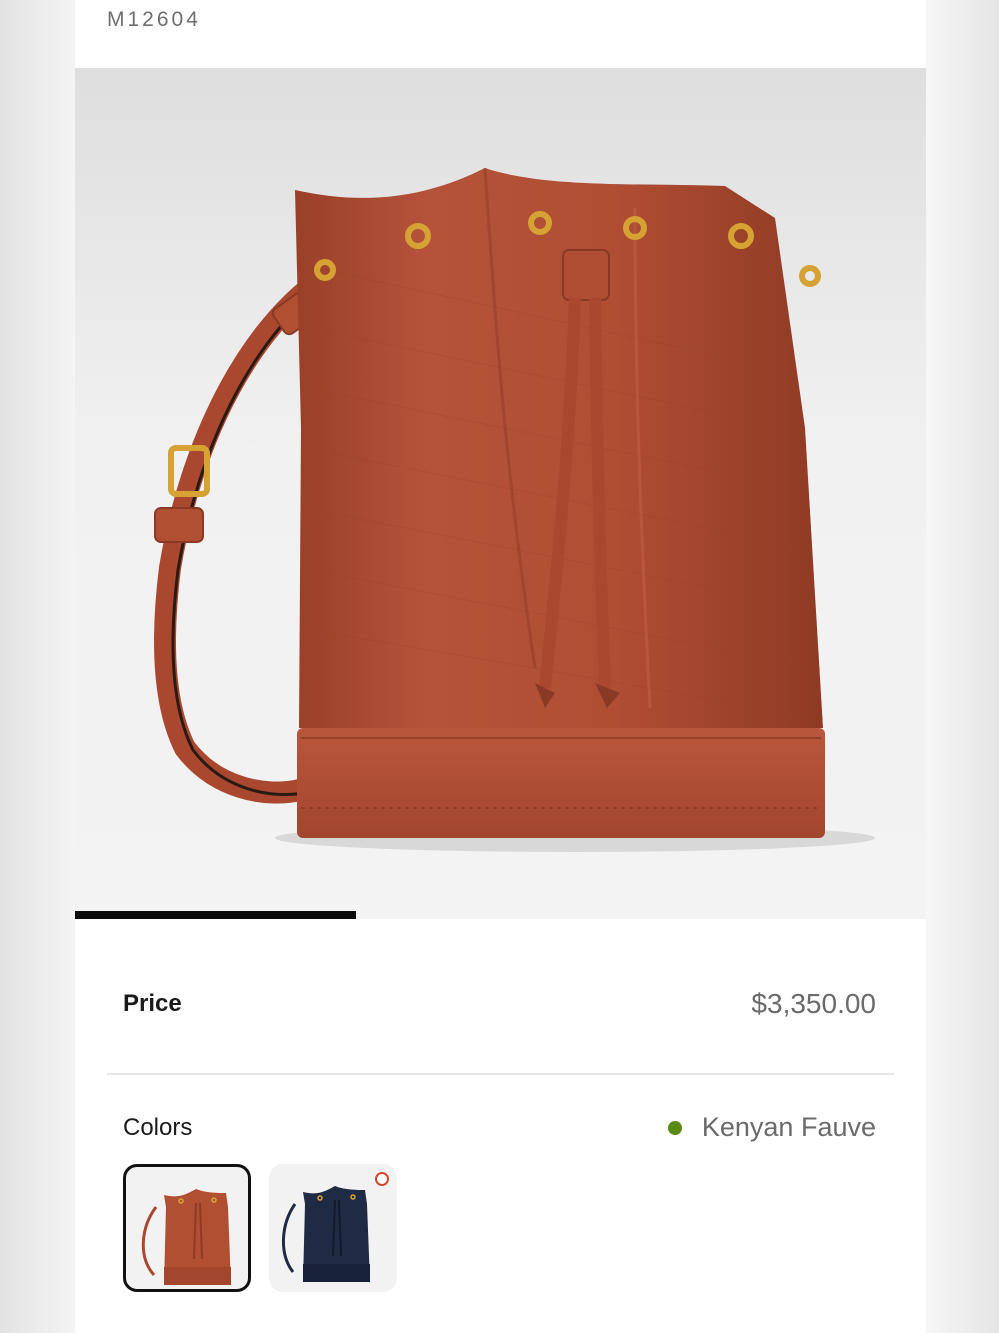 This screenshot has width=999, height=1333. I want to click on product-sku: M12604, so click(154, 19).